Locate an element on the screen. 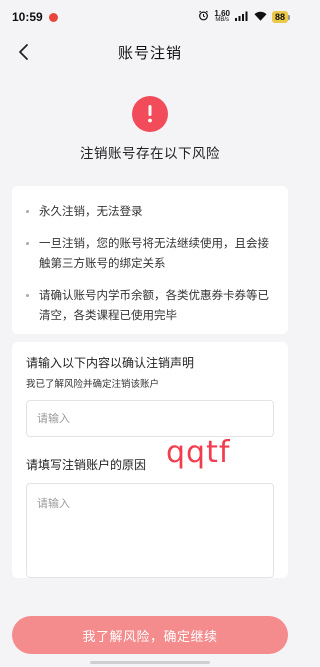 This screenshot has width=320, height=667. status-time: 10:59 is located at coordinates (27, 17).